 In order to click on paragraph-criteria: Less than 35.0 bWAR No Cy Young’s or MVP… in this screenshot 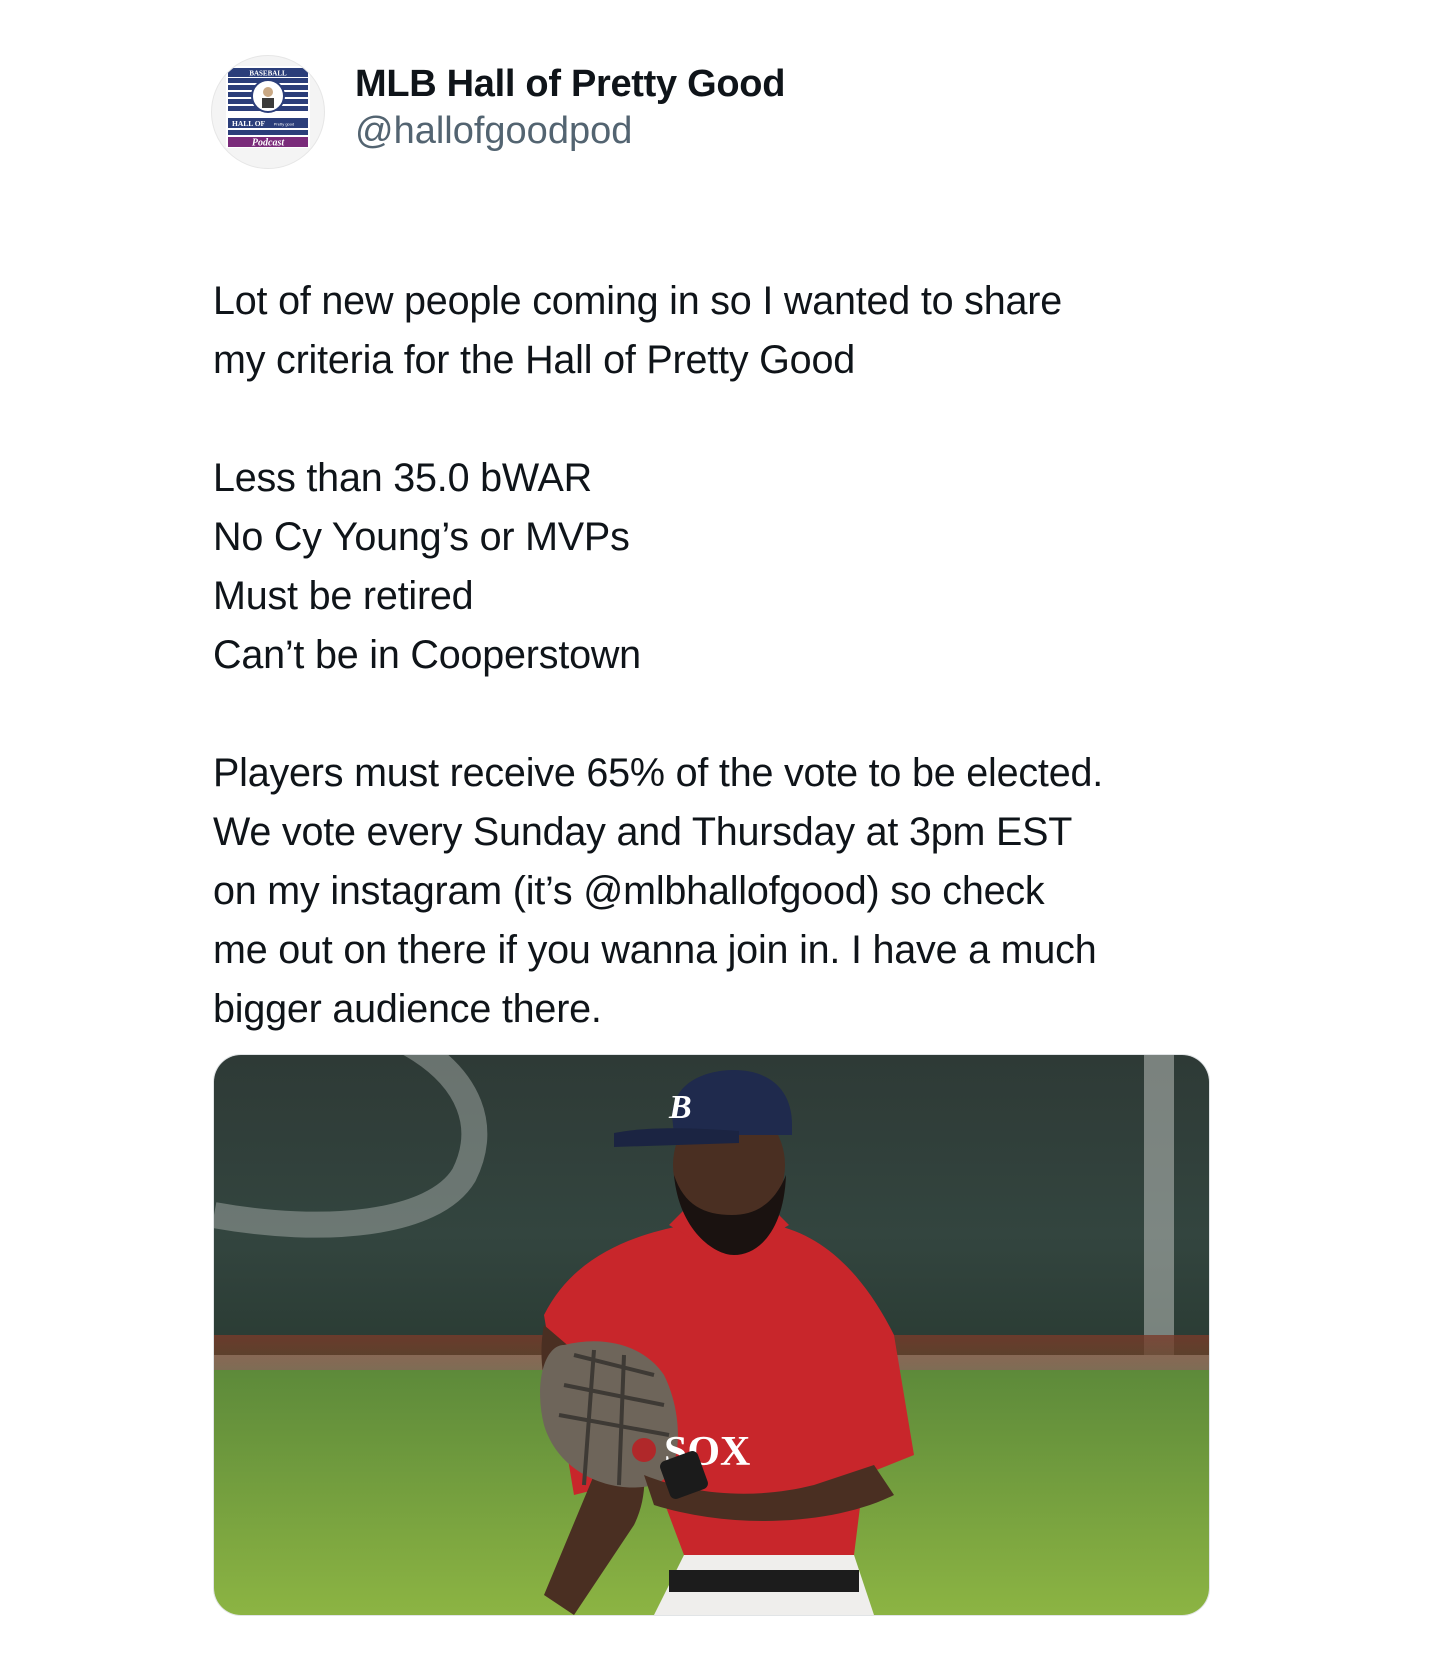, I will do `click(710, 567)`.